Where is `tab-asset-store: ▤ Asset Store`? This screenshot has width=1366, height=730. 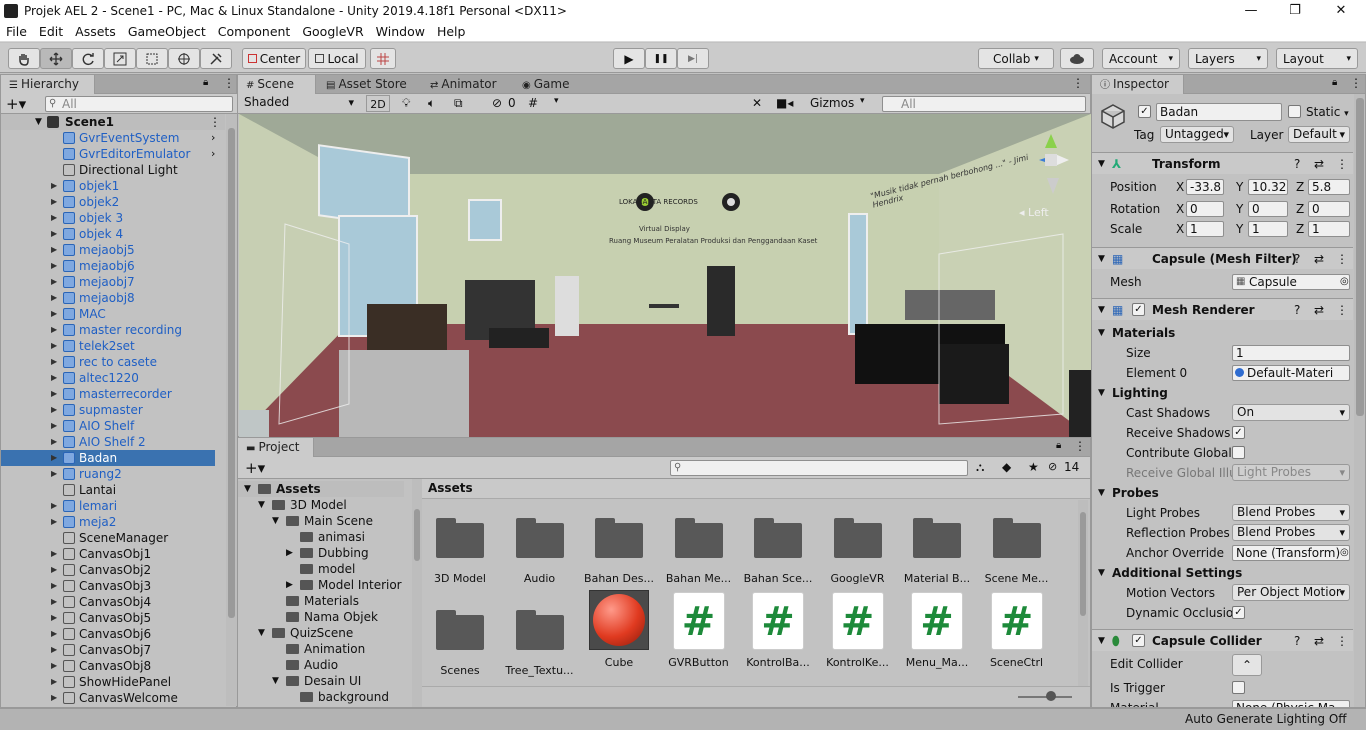 tab-asset-store: ▤ Asset Store is located at coordinates (368, 84).